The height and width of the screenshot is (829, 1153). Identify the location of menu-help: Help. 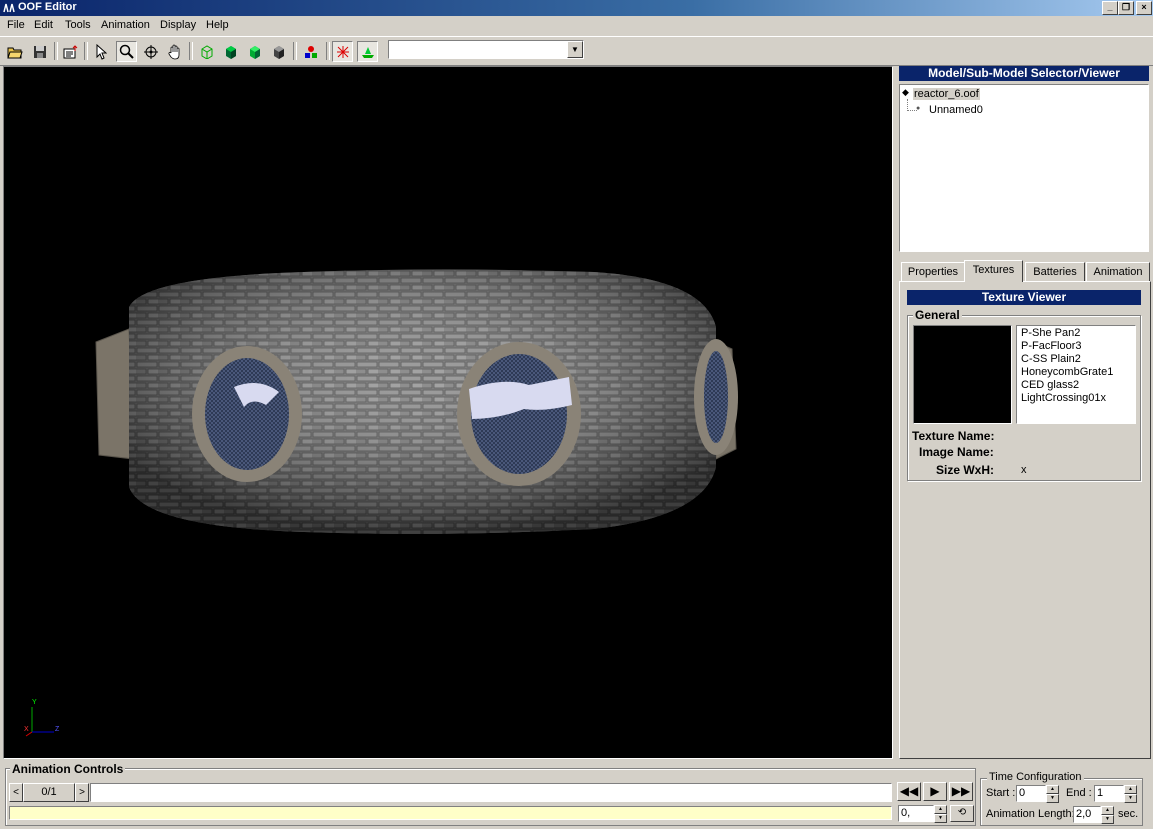
(217, 25).